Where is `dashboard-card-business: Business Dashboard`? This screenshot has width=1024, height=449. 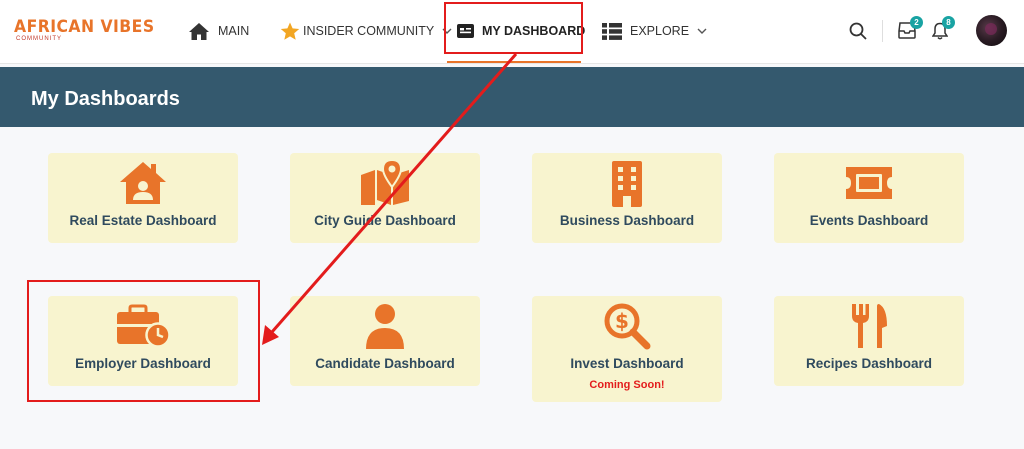
dashboard-card-business: Business Dashboard is located at coordinates (627, 198).